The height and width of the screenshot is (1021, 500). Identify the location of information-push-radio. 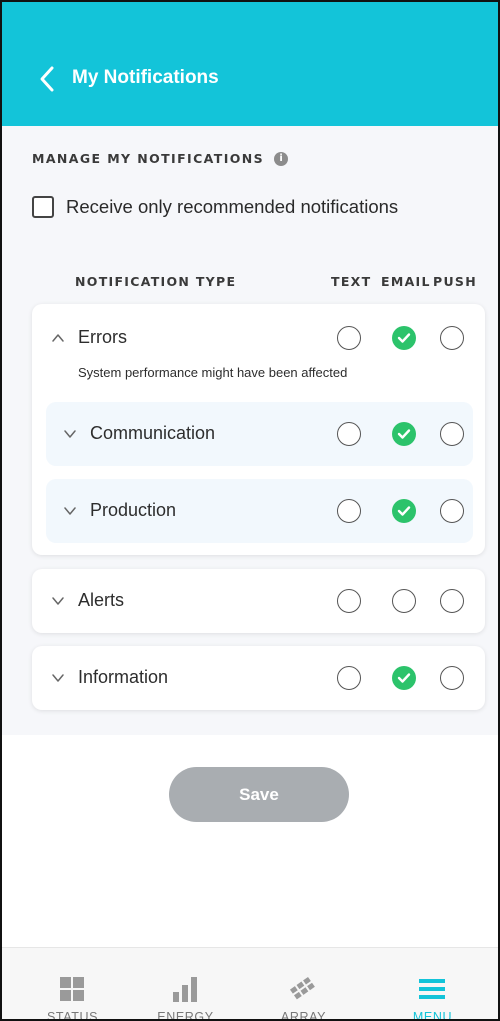
(452, 678).